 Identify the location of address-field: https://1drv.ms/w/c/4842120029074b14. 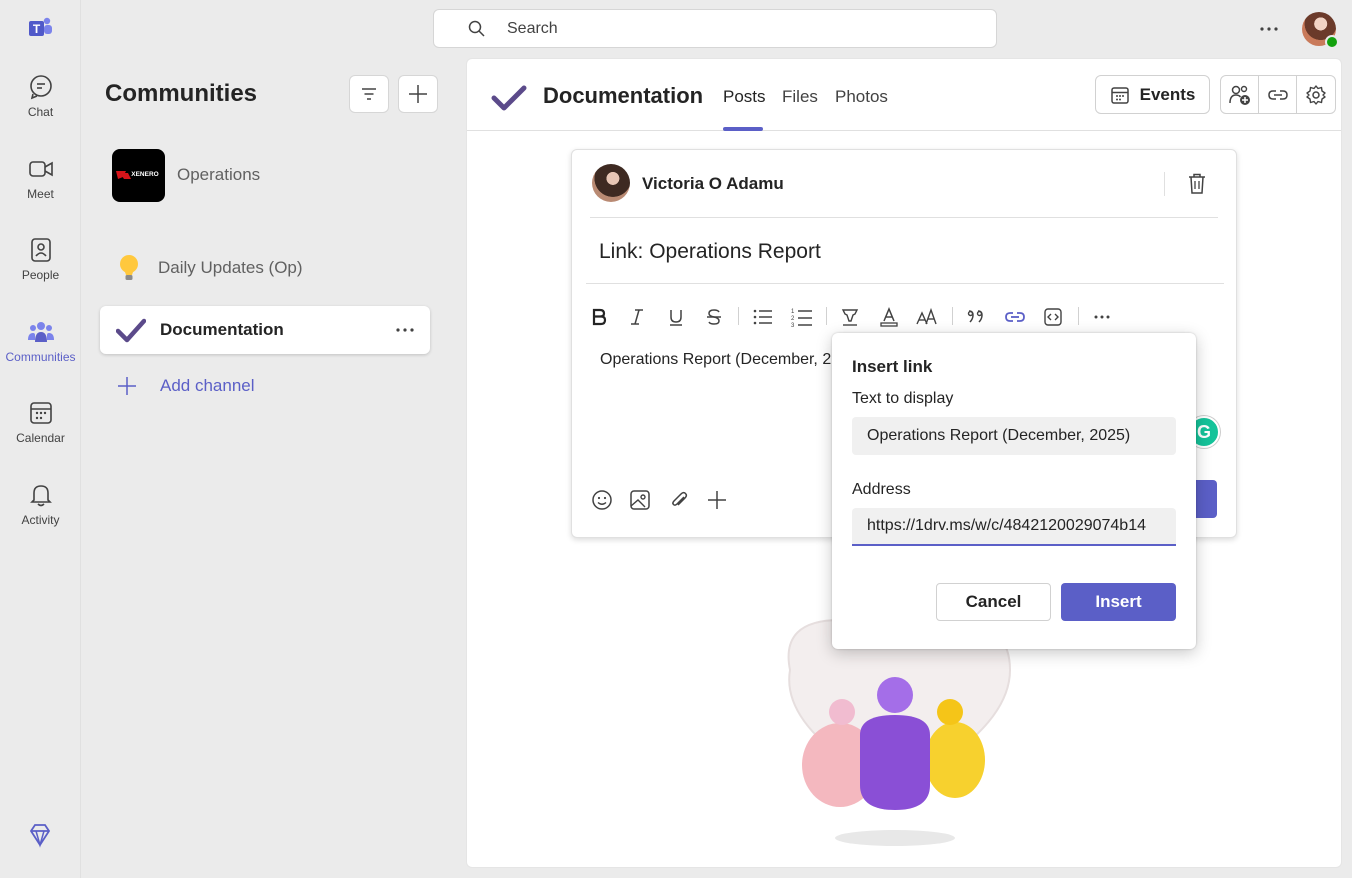
(1014, 527).